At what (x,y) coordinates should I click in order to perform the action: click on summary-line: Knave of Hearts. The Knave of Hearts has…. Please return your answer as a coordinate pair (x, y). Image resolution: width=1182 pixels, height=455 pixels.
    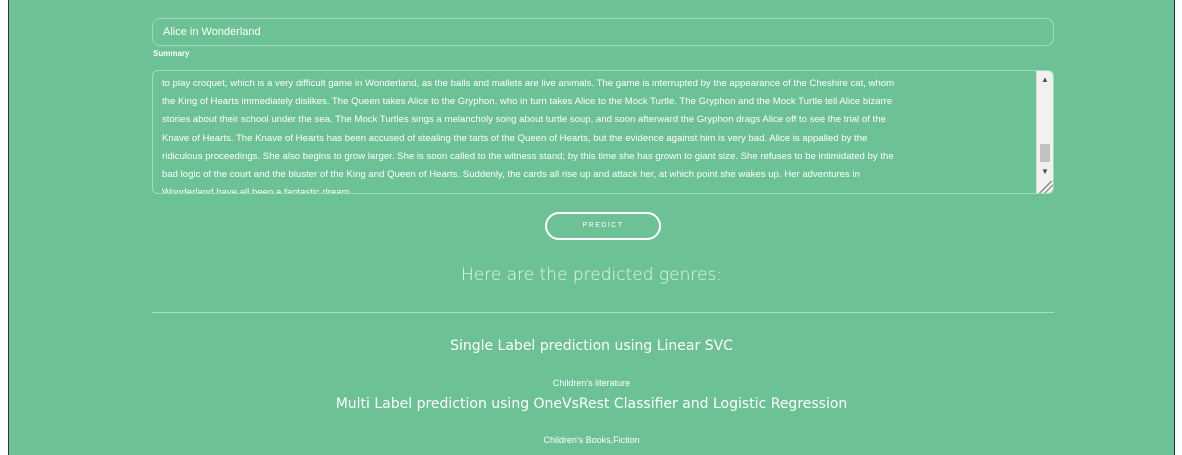
    Looking at the image, I should click on (515, 138).